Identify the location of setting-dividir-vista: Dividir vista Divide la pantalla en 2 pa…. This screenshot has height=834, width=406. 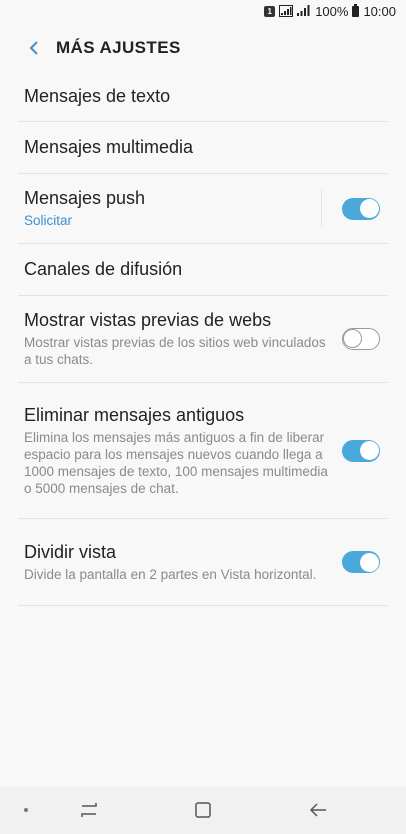
(203, 562).